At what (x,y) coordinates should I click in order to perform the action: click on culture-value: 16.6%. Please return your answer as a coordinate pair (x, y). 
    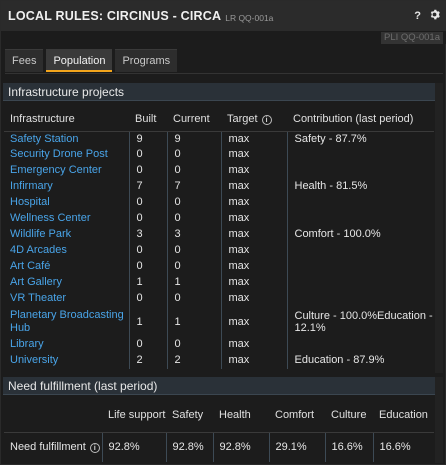
    Looking at the image, I should click on (348, 447).